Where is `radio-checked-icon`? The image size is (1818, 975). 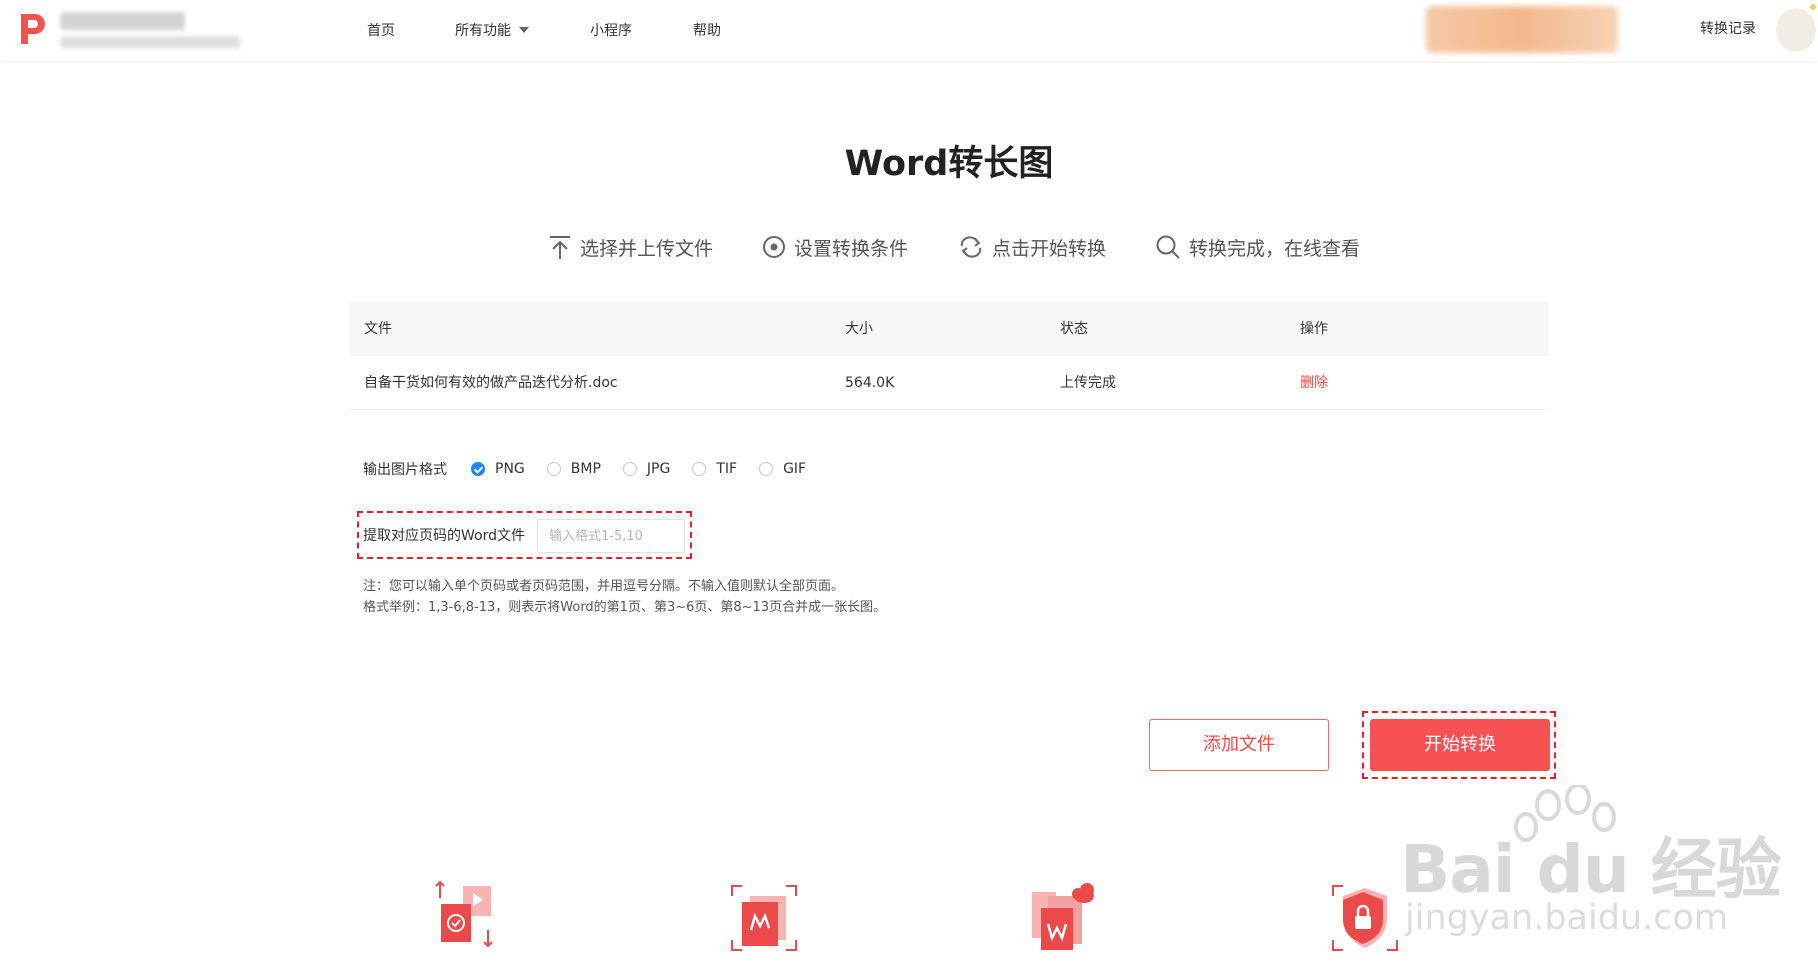 radio-checked-icon is located at coordinates (478, 469).